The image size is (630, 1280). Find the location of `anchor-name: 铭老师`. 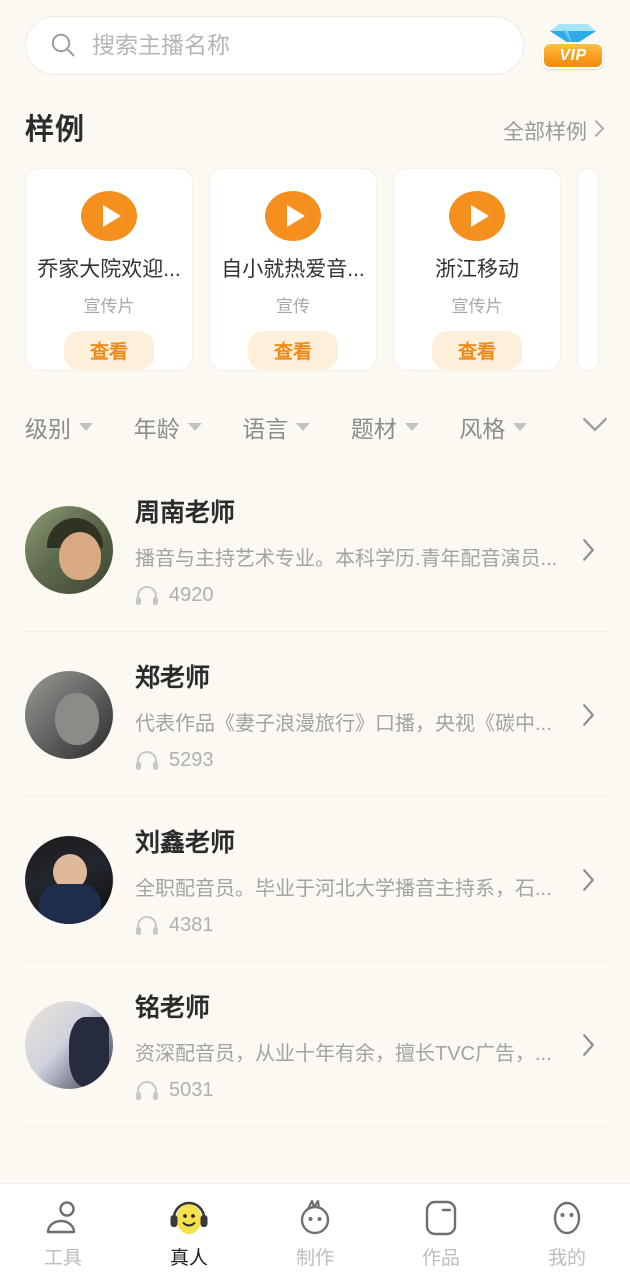

anchor-name: 铭老师 is located at coordinates (173, 1007).